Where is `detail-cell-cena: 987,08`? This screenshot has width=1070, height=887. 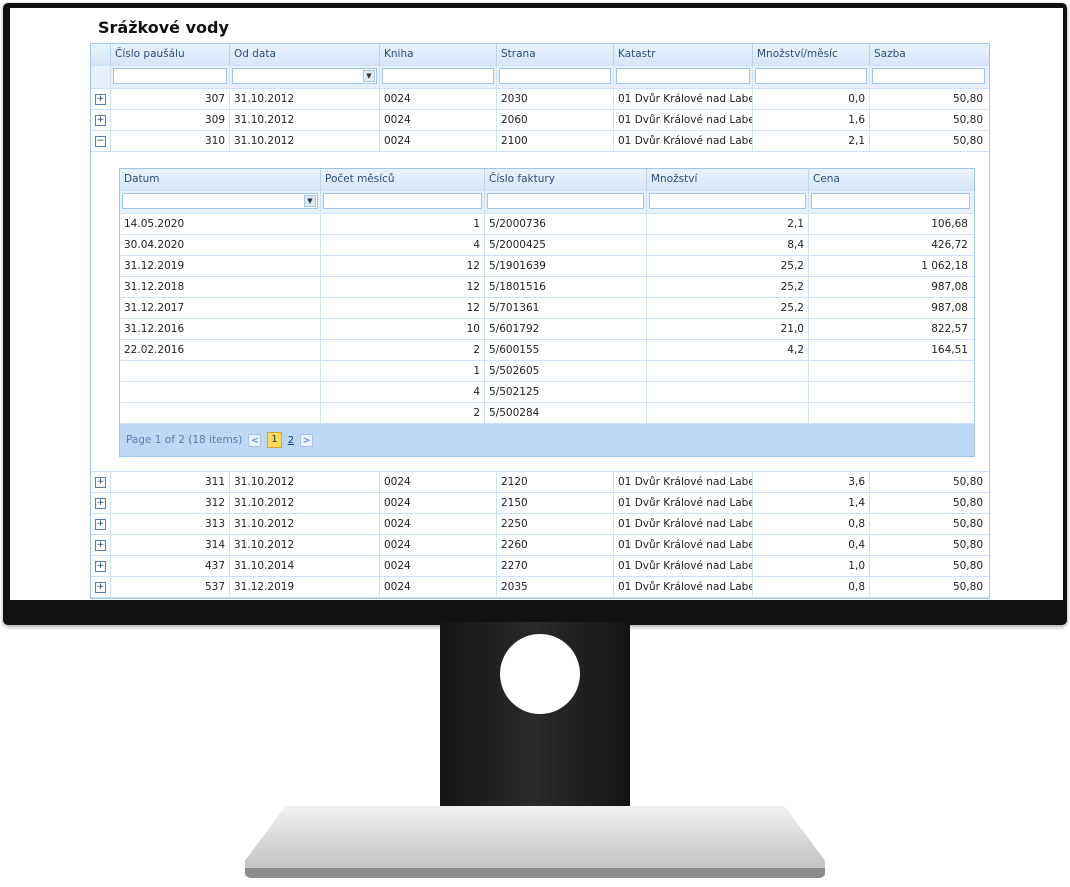 detail-cell-cena: 987,08 is located at coordinates (949, 308).